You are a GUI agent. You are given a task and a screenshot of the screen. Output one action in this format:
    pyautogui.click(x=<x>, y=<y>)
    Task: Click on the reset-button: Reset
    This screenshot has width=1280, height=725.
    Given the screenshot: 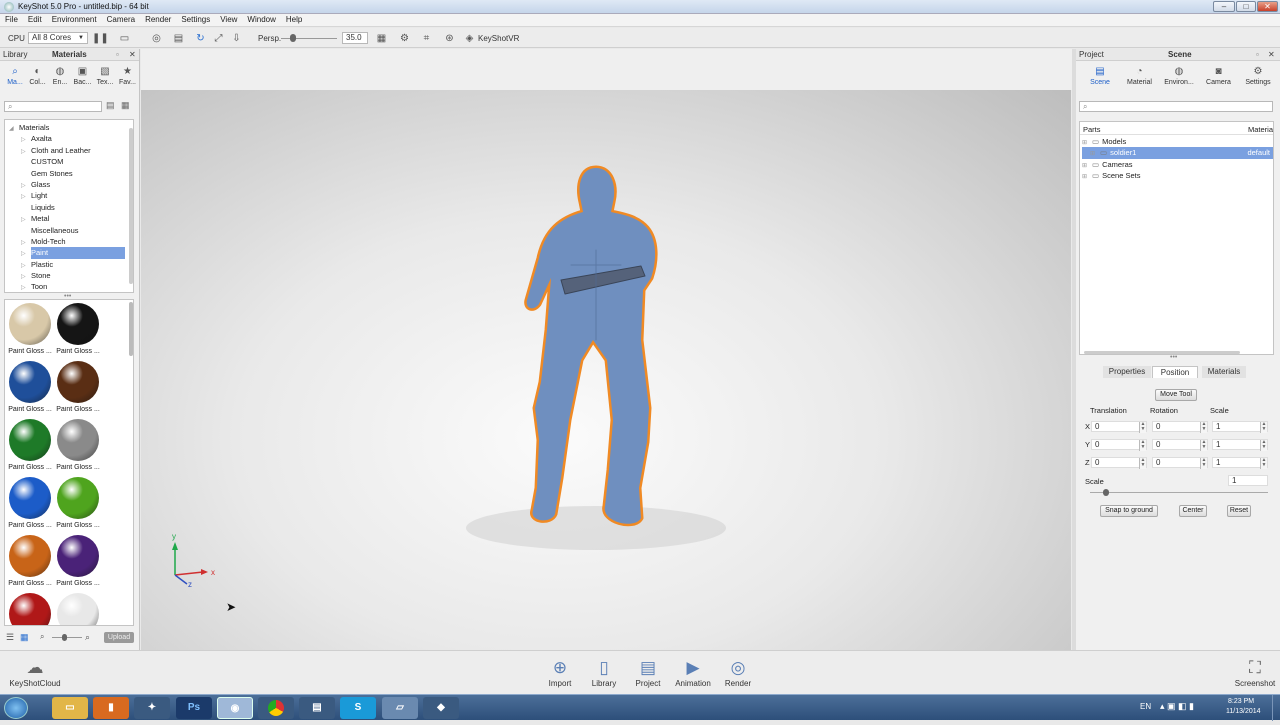 What is the action you would take?
    pyautogui.click(x=1239, y=511)
    